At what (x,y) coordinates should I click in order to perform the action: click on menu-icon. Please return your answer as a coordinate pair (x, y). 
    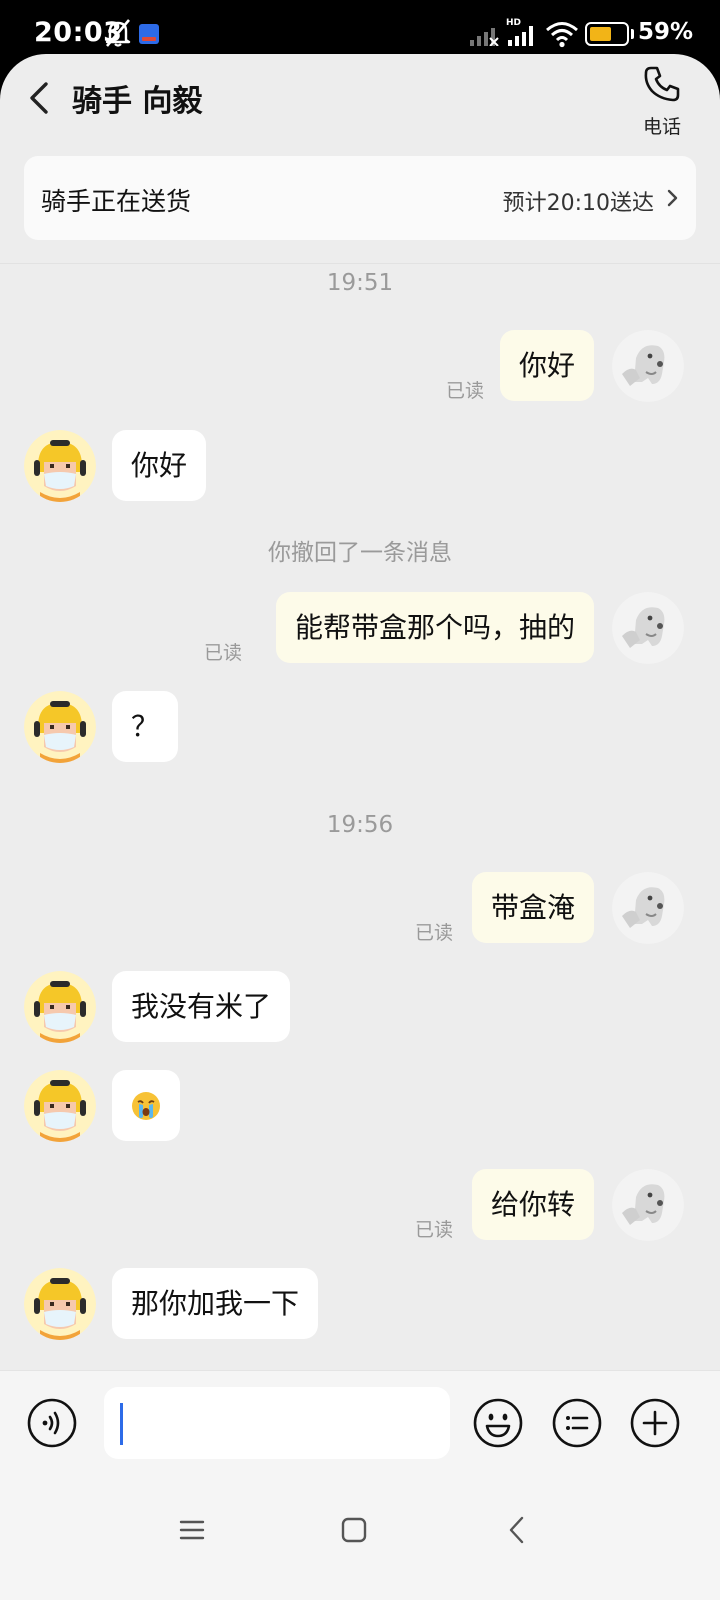
    Looking at the image, I should click on (192, 1530).